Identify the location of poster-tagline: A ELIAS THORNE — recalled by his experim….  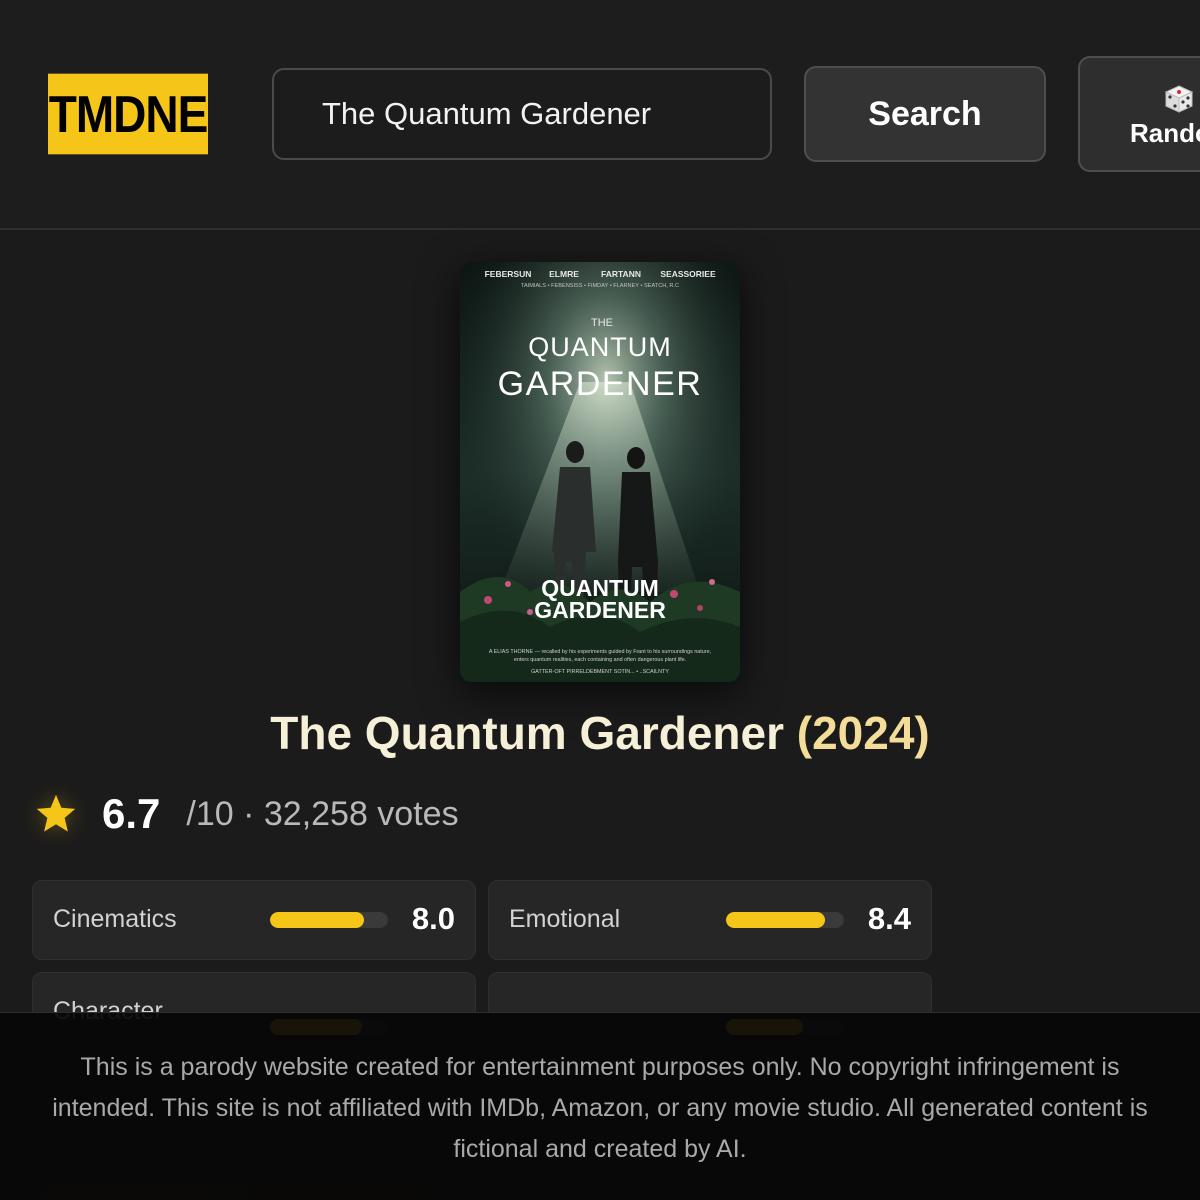
(600, 652).